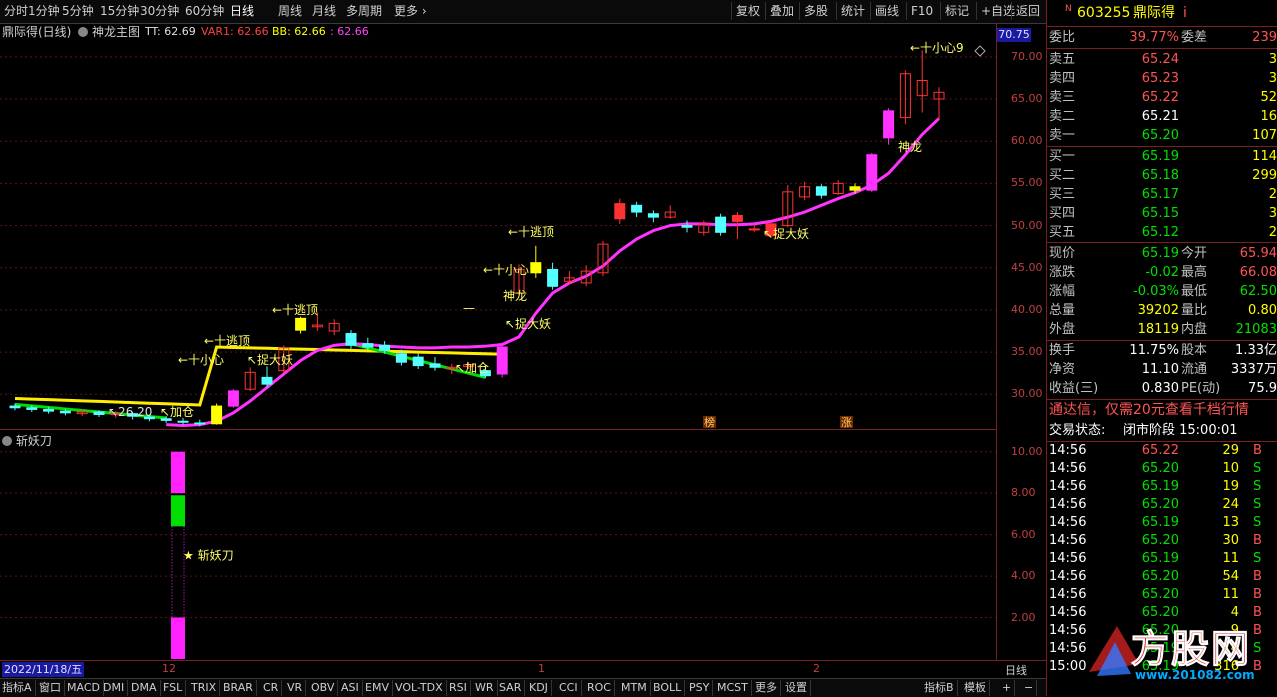  Describe the element at coordinates (119, 11) in the screenshot. I see `period-tab-3: 15分钟` at that location.